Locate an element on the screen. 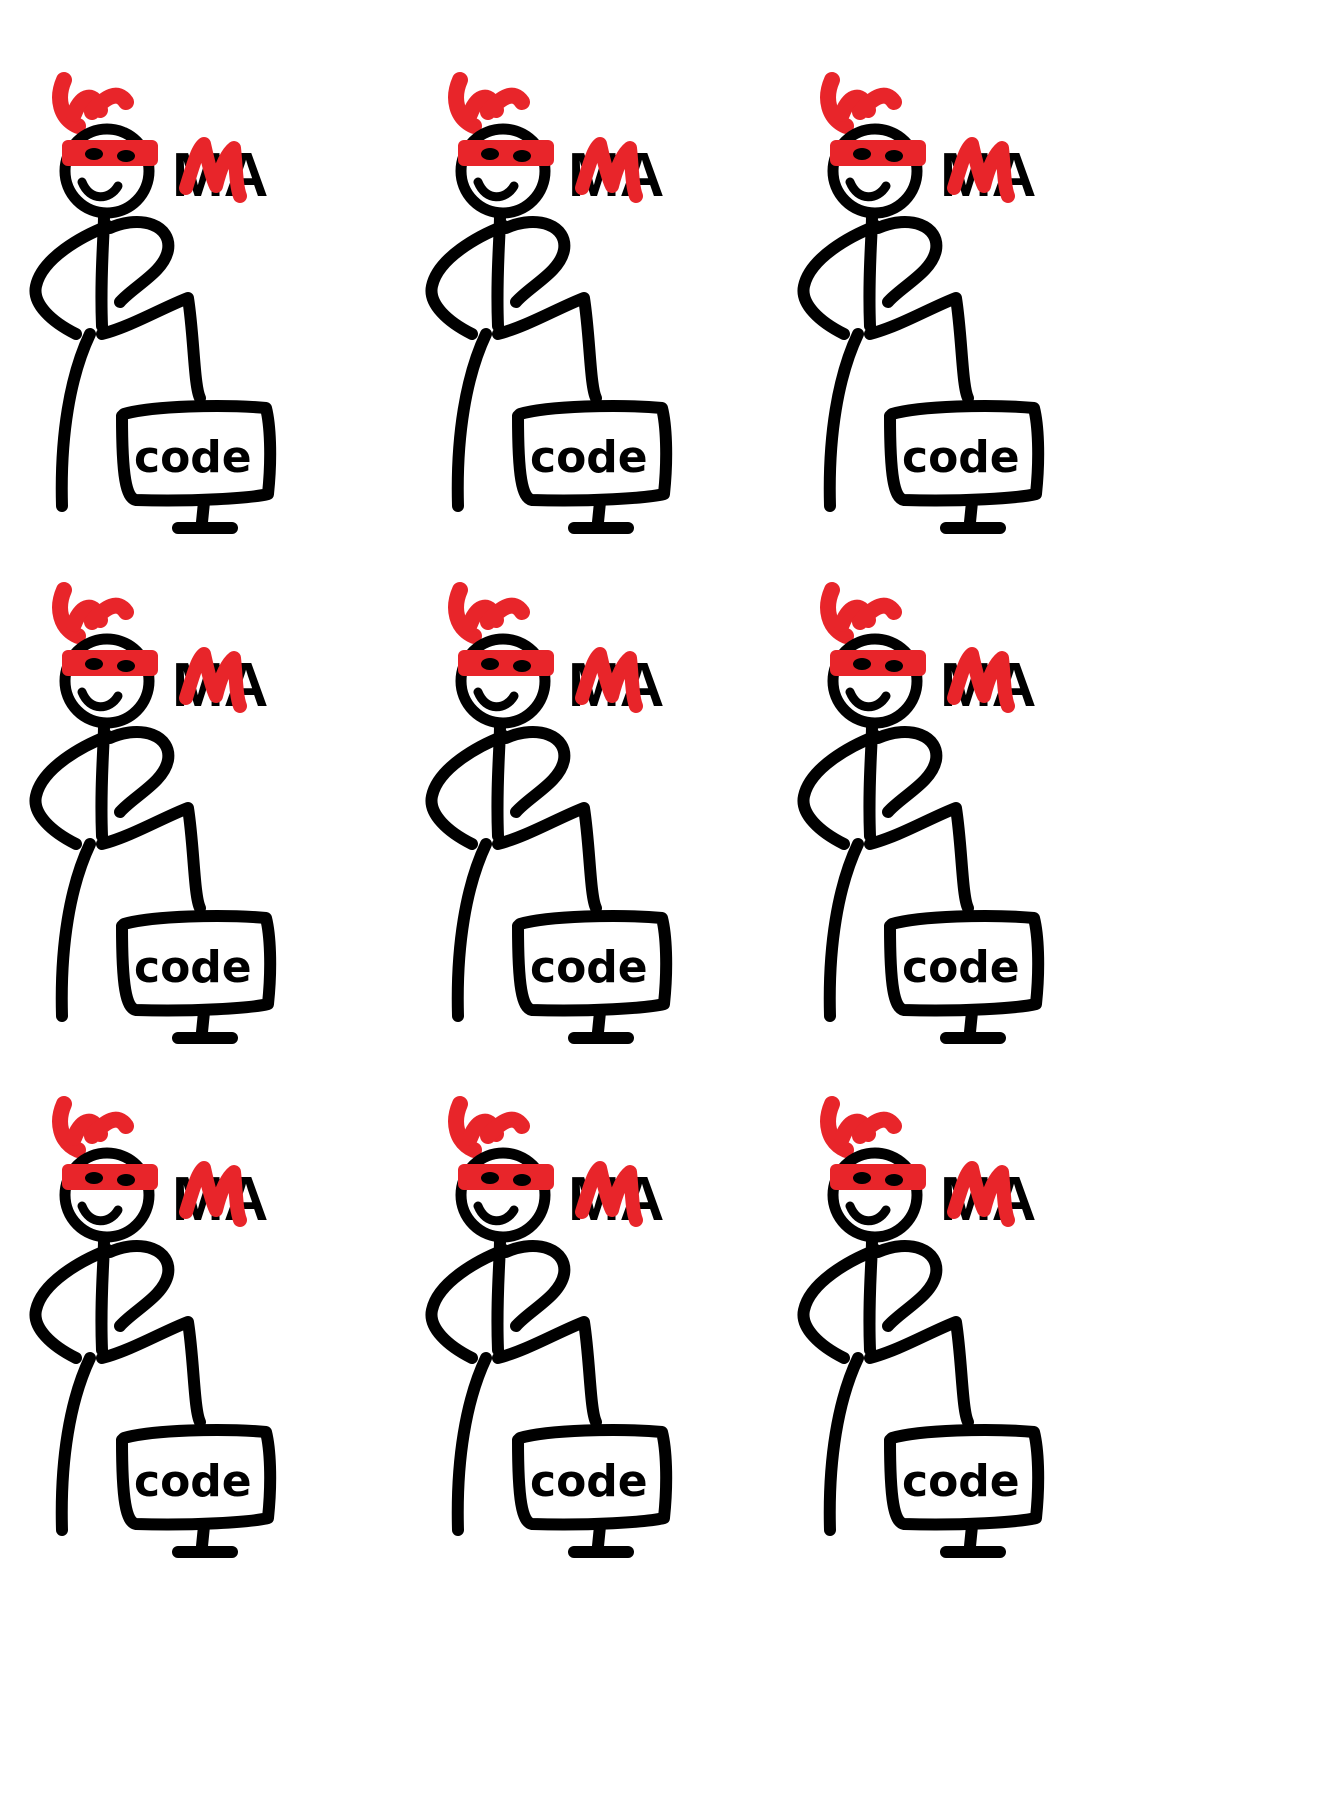 The width and height of the screenshot is (1320, 1802). logo-tile-3: code MA is located at coordinates (960, 296).